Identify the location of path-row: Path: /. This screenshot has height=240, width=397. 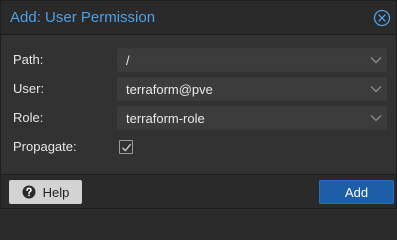
(198, 60).